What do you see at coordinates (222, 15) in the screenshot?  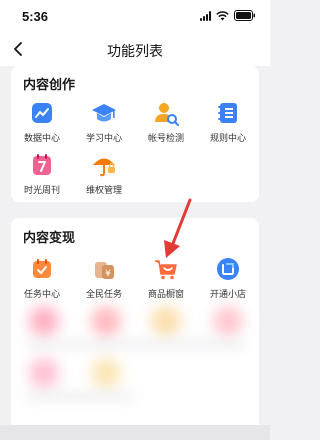 I see `wifi-icon` at bounding box center [222, 15].